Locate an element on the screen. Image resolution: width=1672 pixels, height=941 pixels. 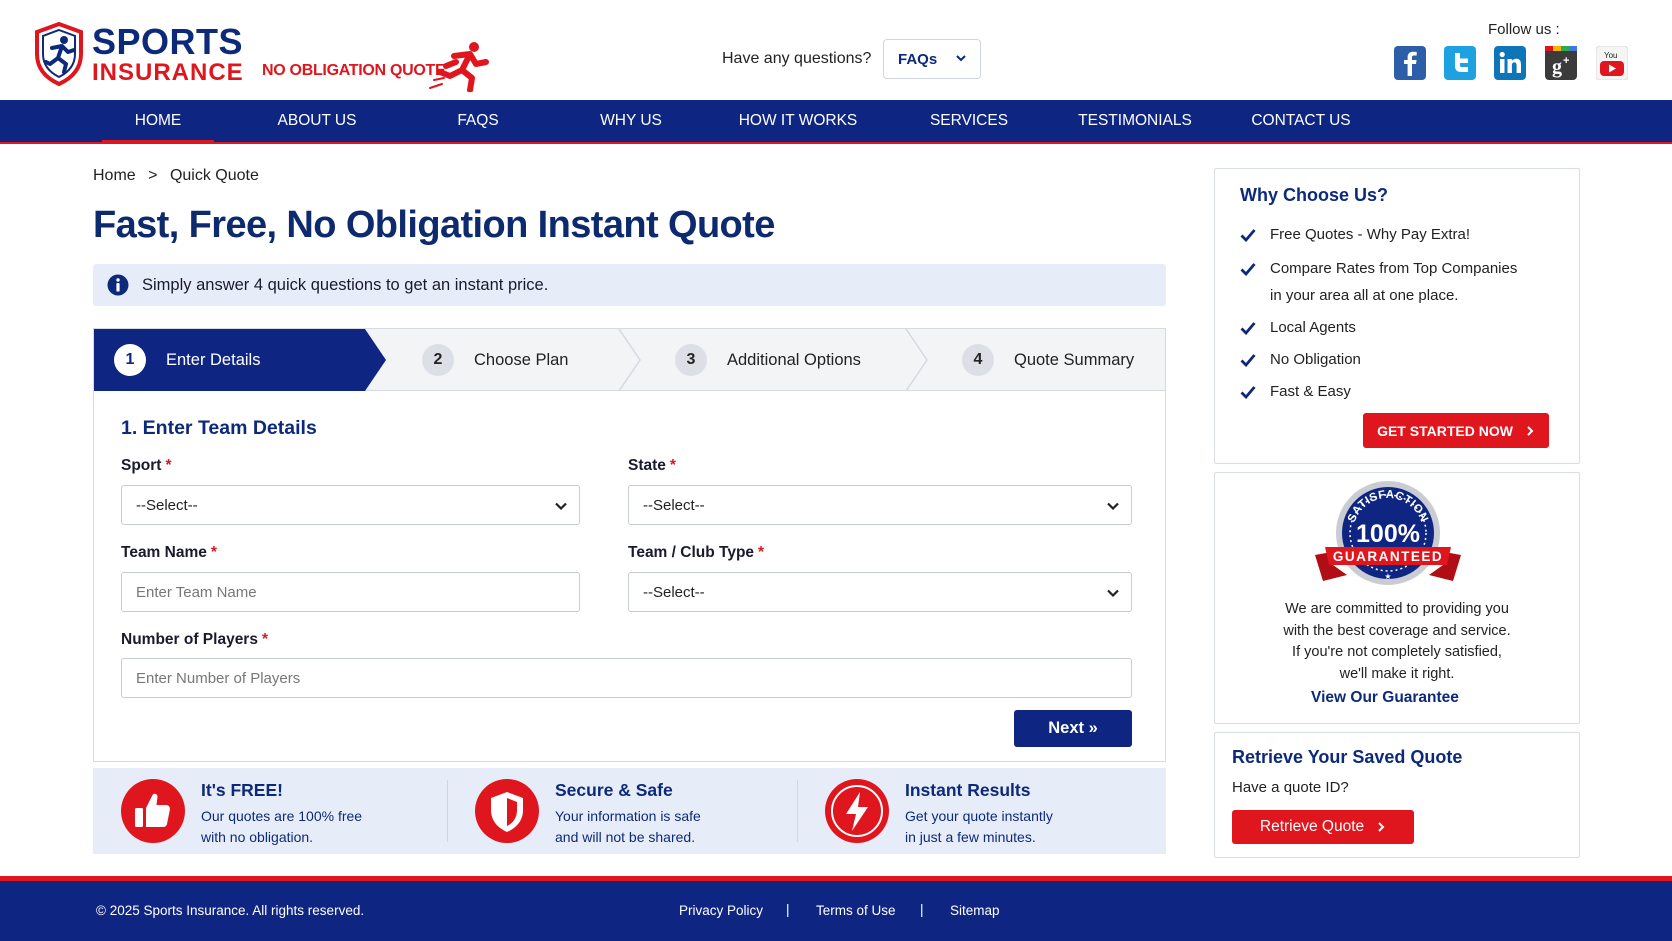
satisfaction-guarantee-badge: SATISFACTION 100% GUARANTEED ★ is located at coordinates (1388, 533).